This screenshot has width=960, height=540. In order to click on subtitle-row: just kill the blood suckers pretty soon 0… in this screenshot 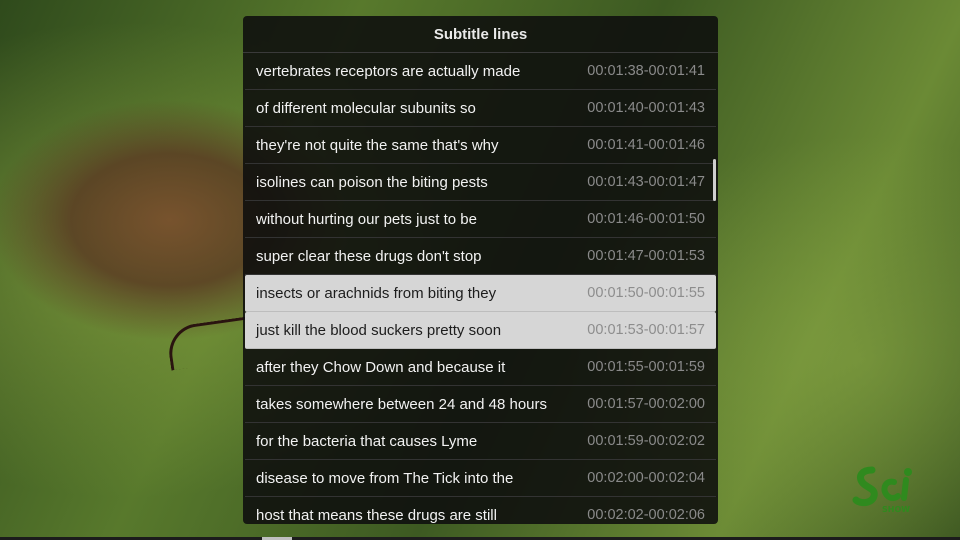, I will do `click(480, 330)`.